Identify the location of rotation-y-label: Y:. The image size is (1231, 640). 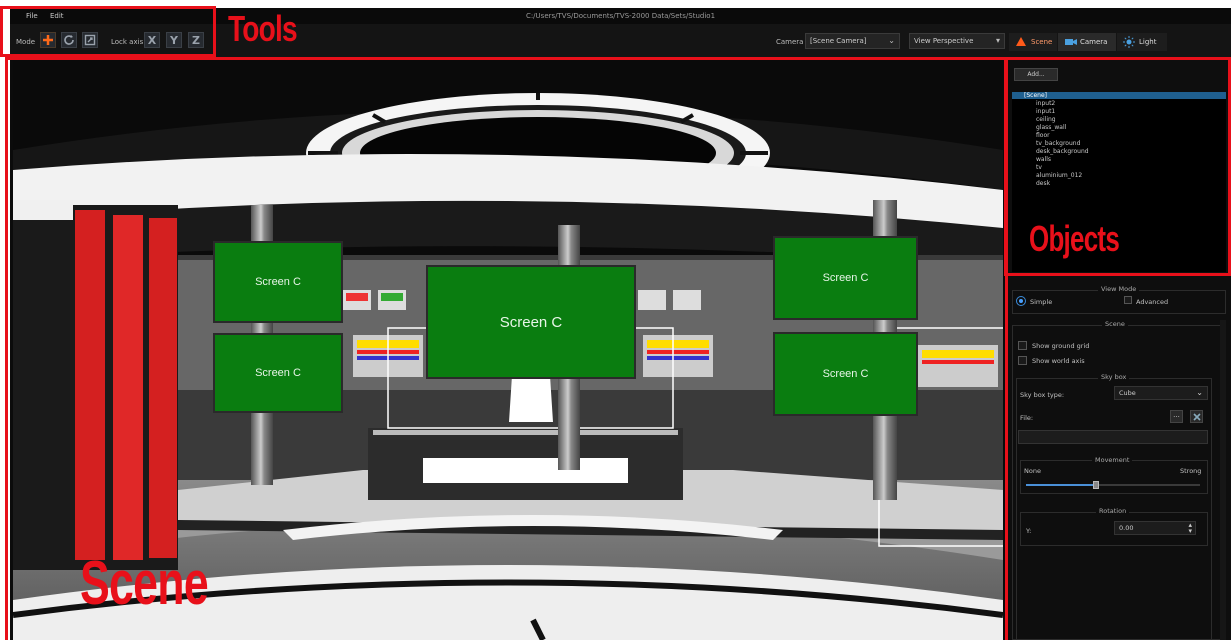
(1029, 531).